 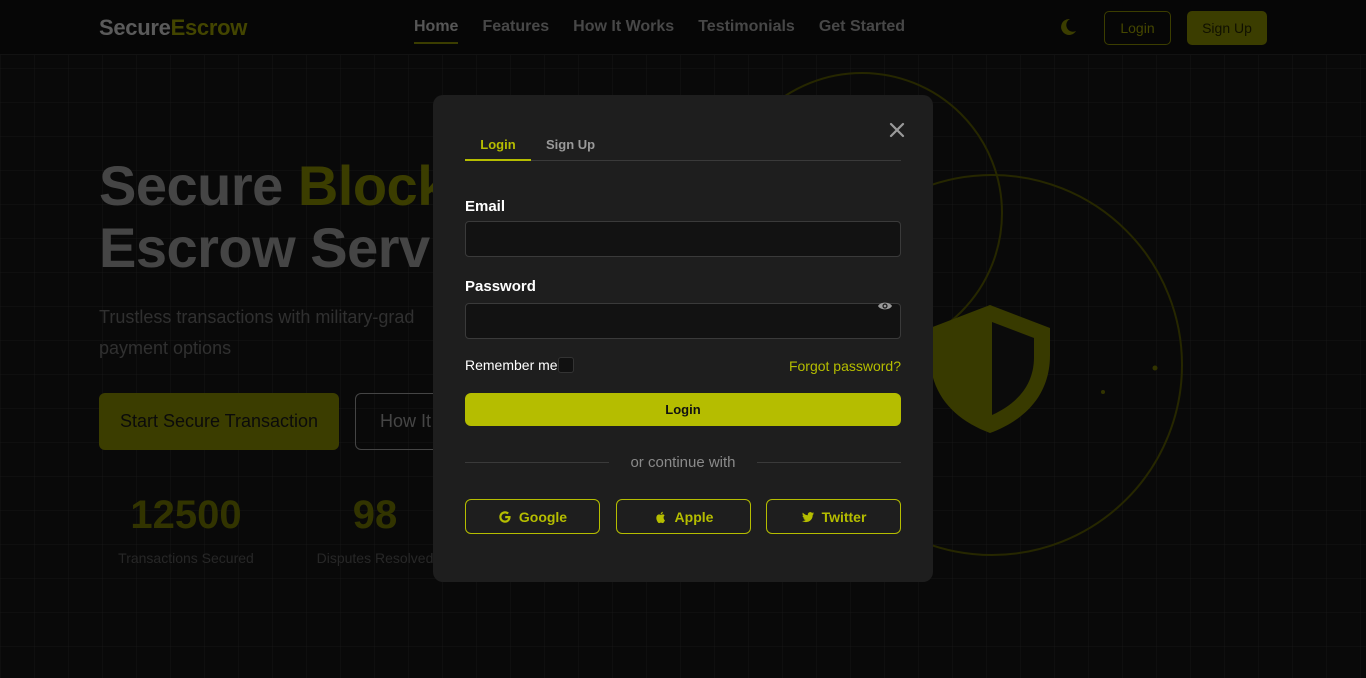 What do you see at coordinates (885, 306) in the screenshot?
I see `eye-icon` at bounding box center [885, 306].